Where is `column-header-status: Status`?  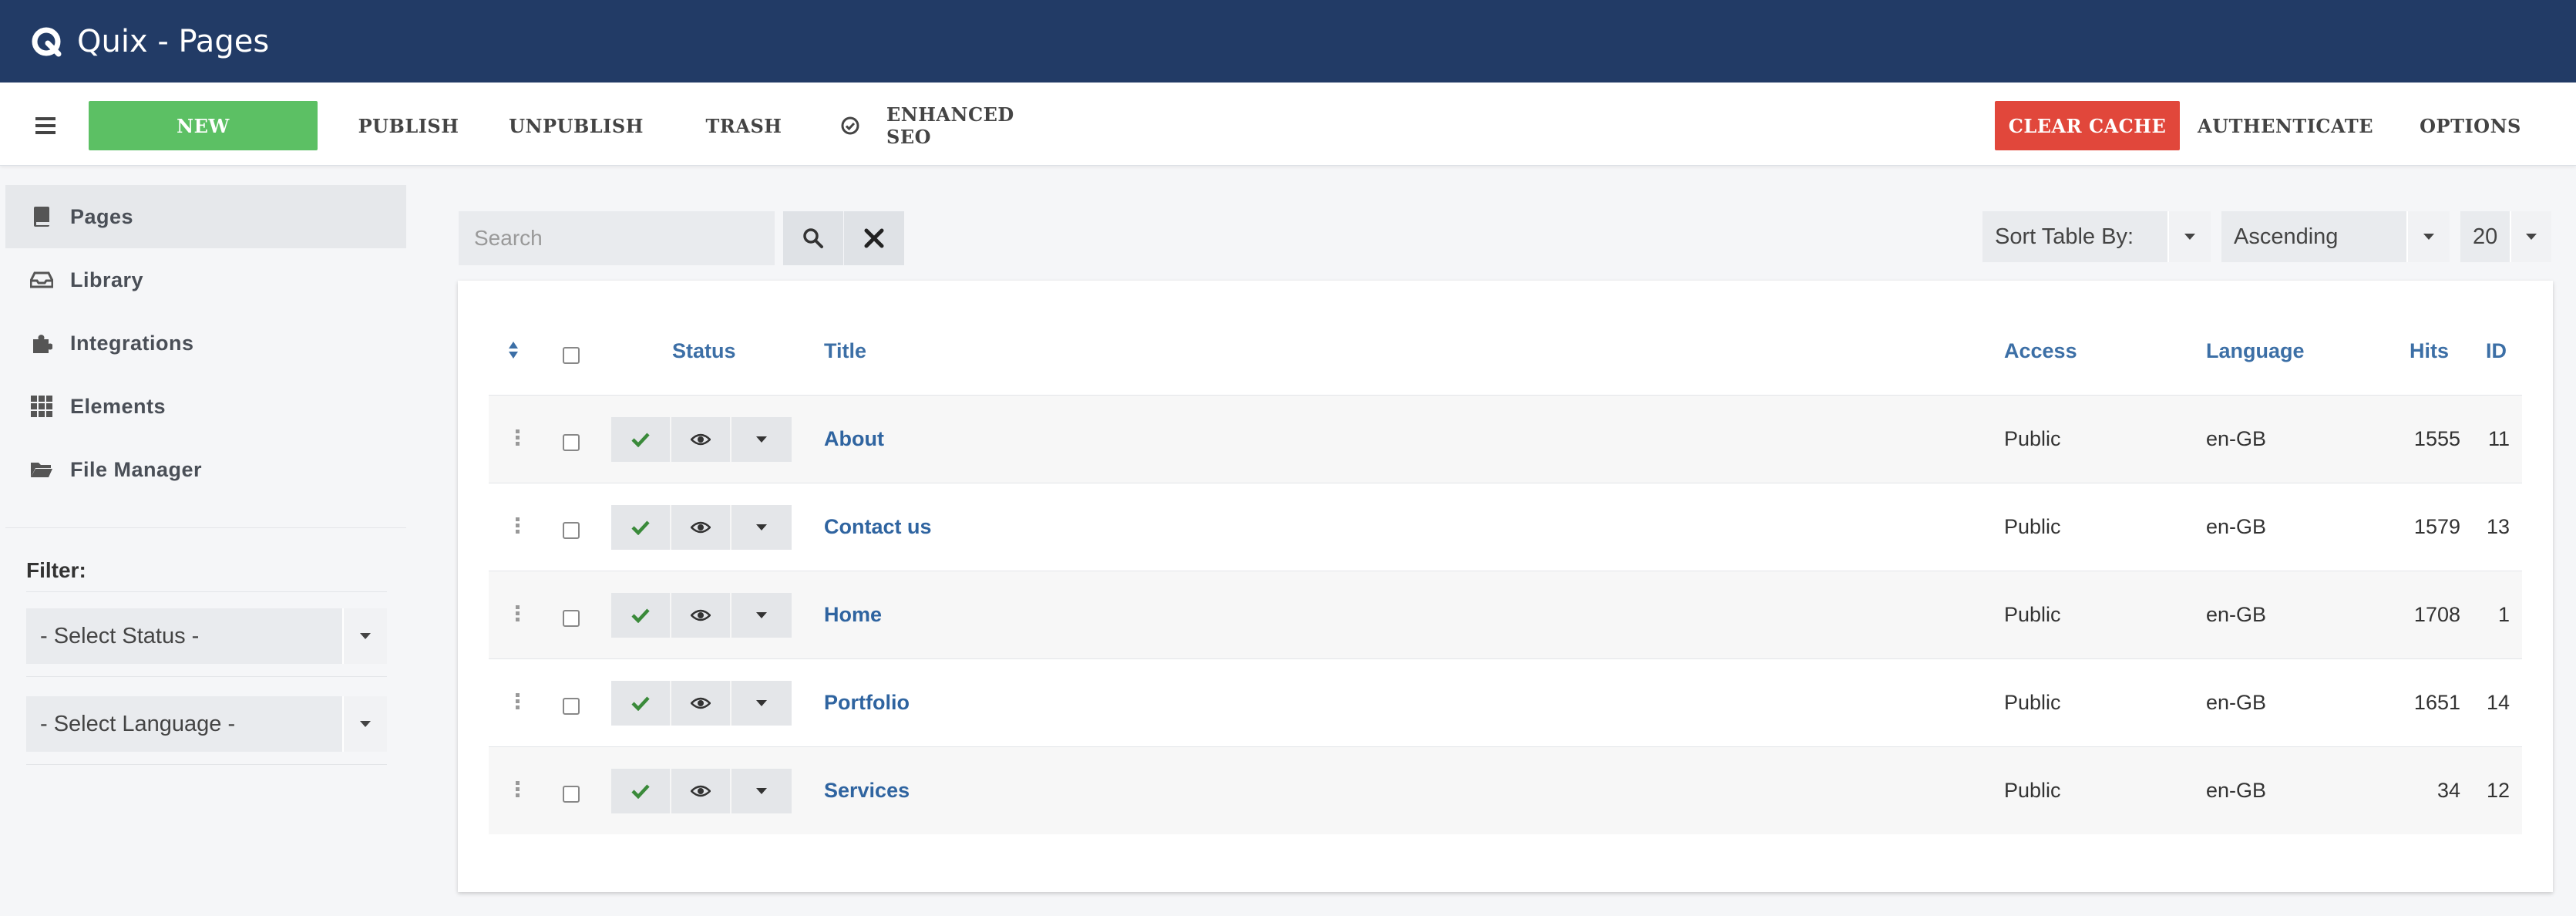
column-header-status: Status is located at coordinates (704, 351).